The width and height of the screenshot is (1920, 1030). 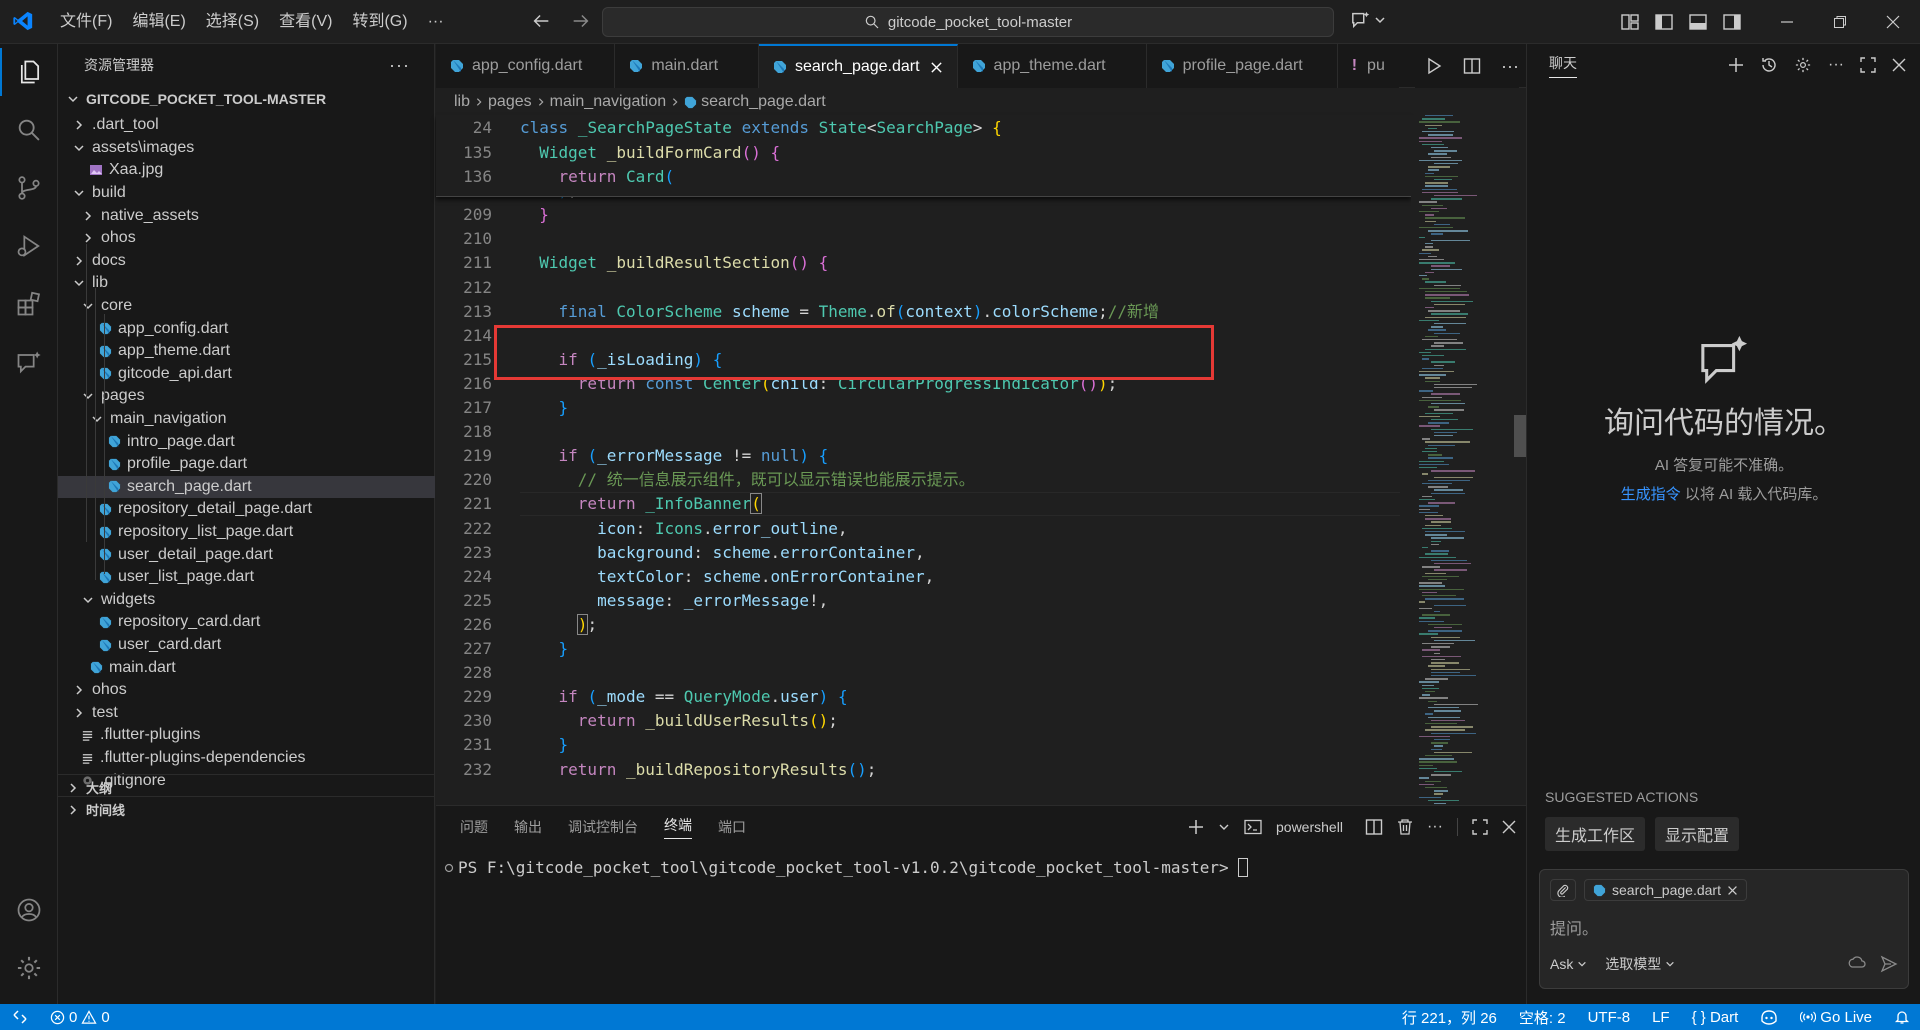 I want to click on tab-app-config: app_config.dart, so click(x=526, y=66).